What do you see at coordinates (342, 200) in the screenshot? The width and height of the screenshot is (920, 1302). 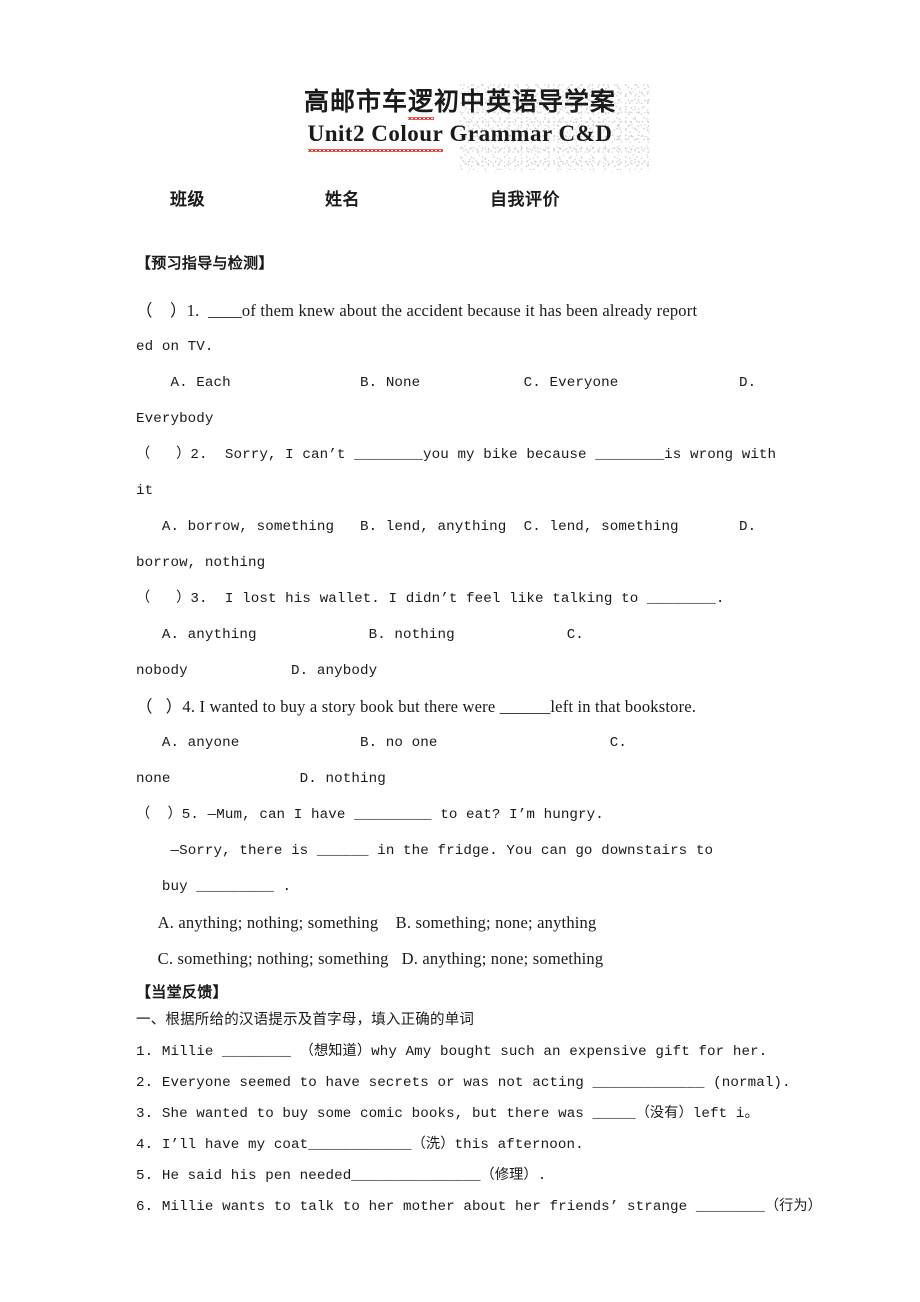 I see `name-label: 姓名` at bounding box center [342, 200].